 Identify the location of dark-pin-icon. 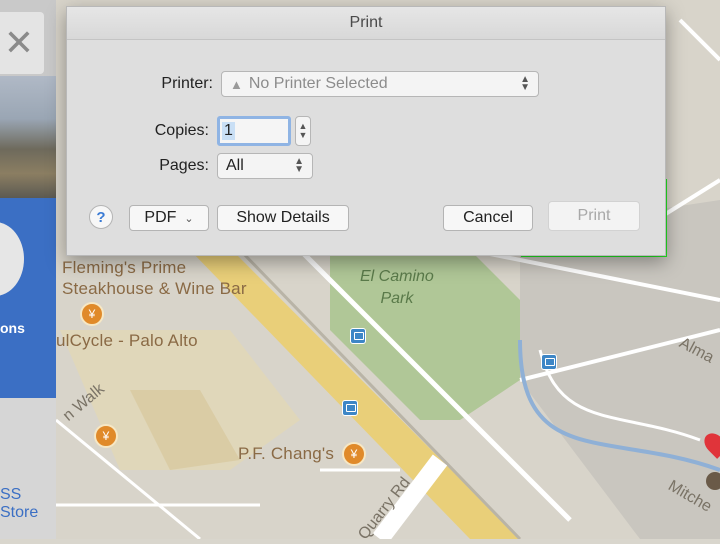
(713, 481).